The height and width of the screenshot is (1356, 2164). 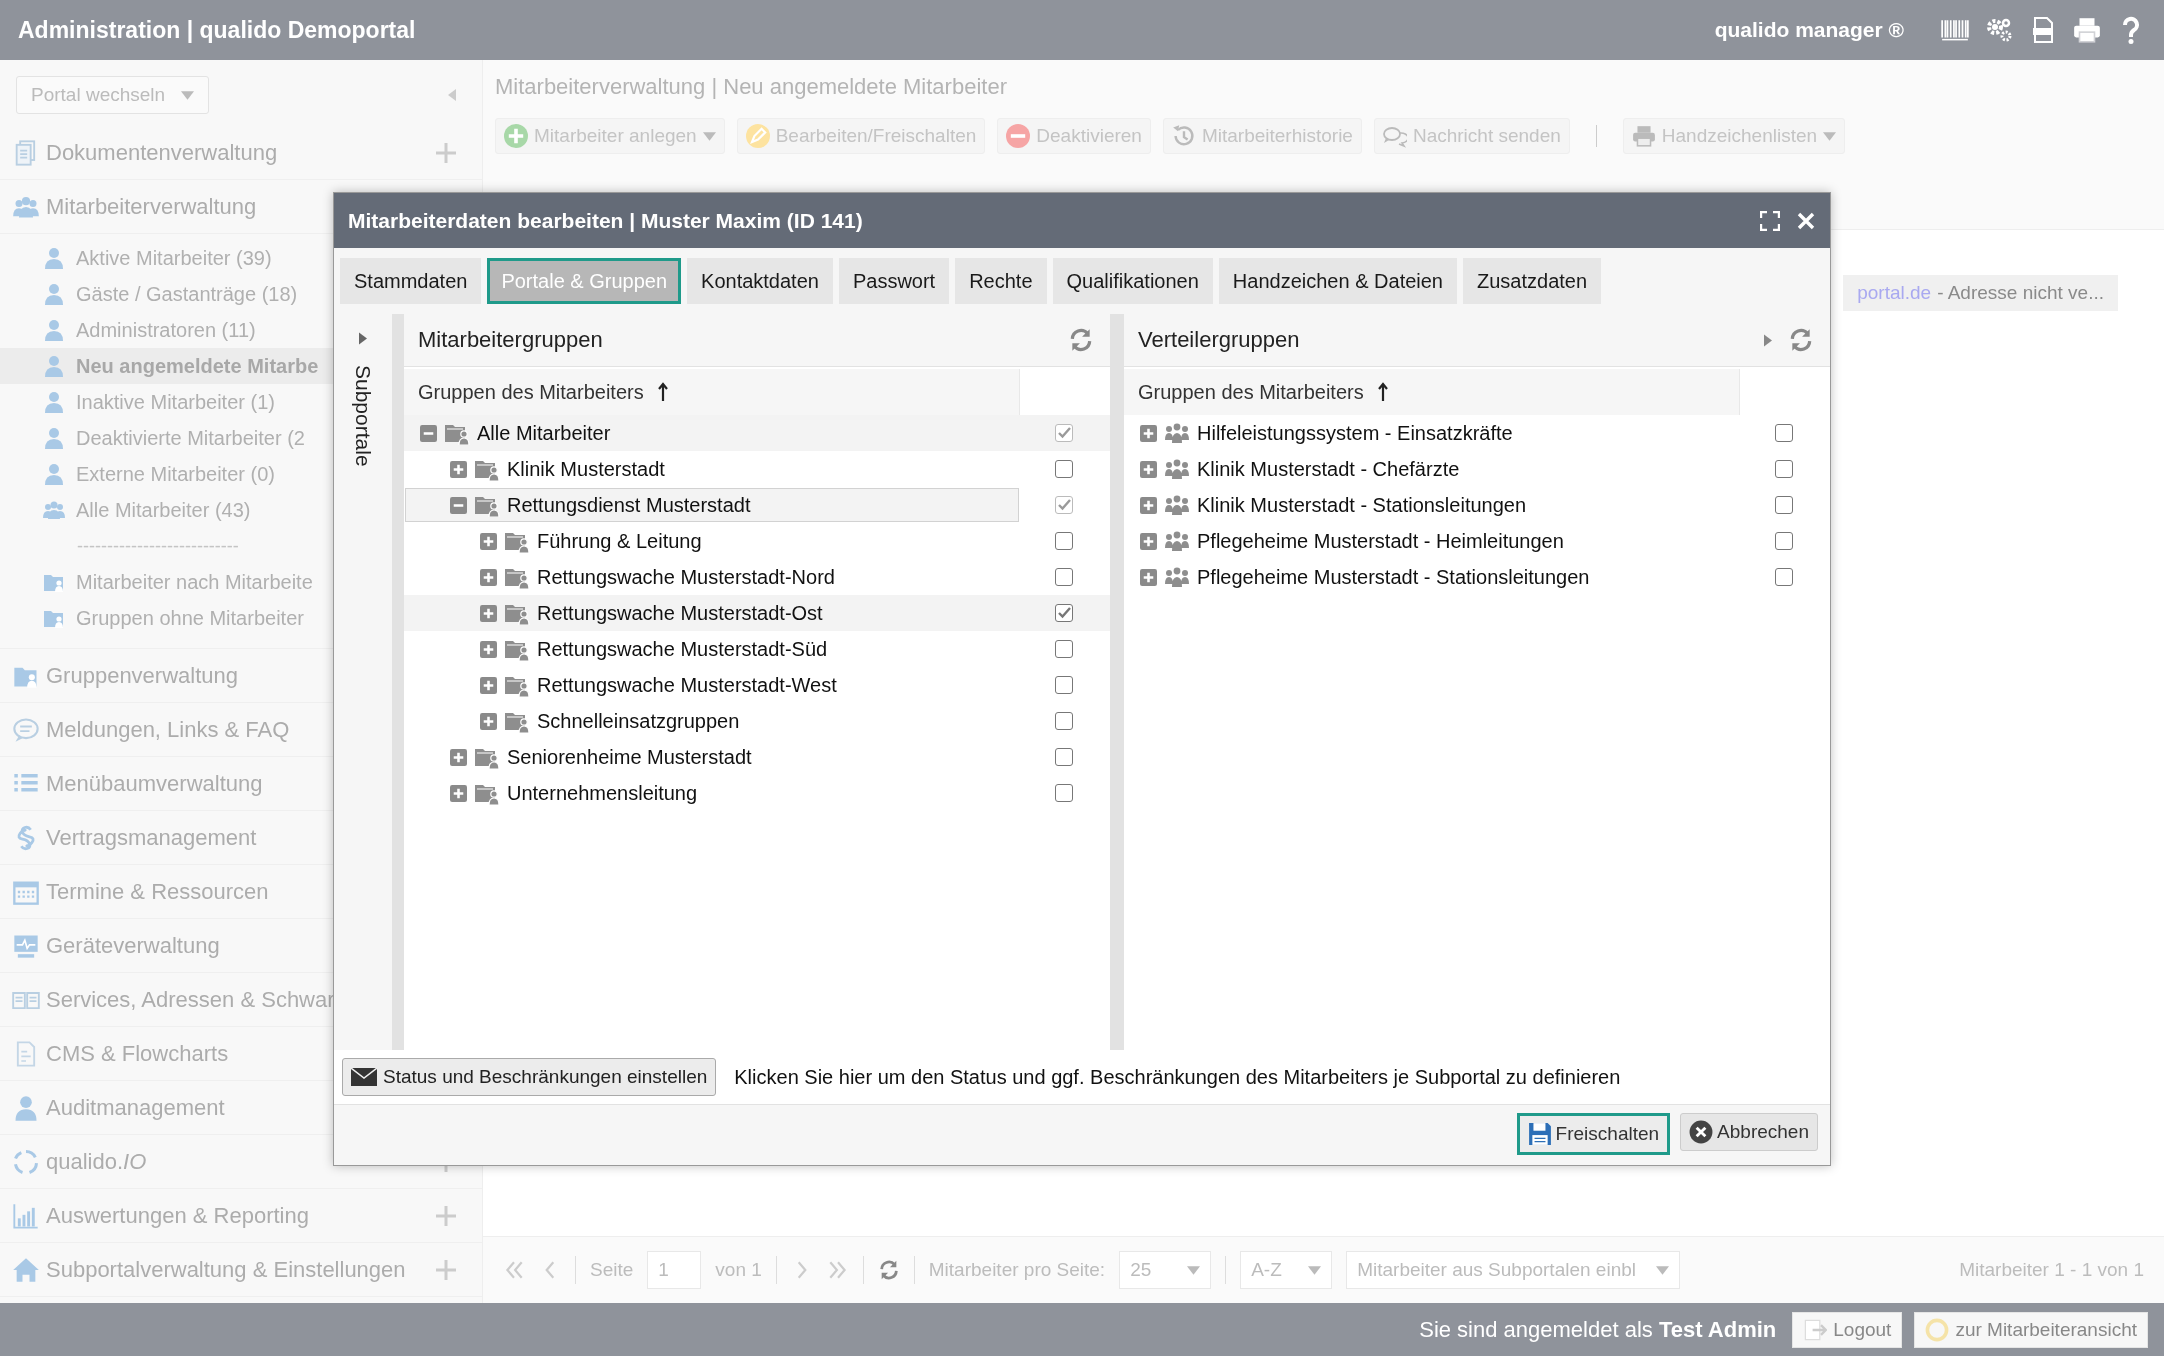 I want to click on subportal-dropdown: Mitarbeiter aus Subportalen einbl, so click(x=1513, y=1270).